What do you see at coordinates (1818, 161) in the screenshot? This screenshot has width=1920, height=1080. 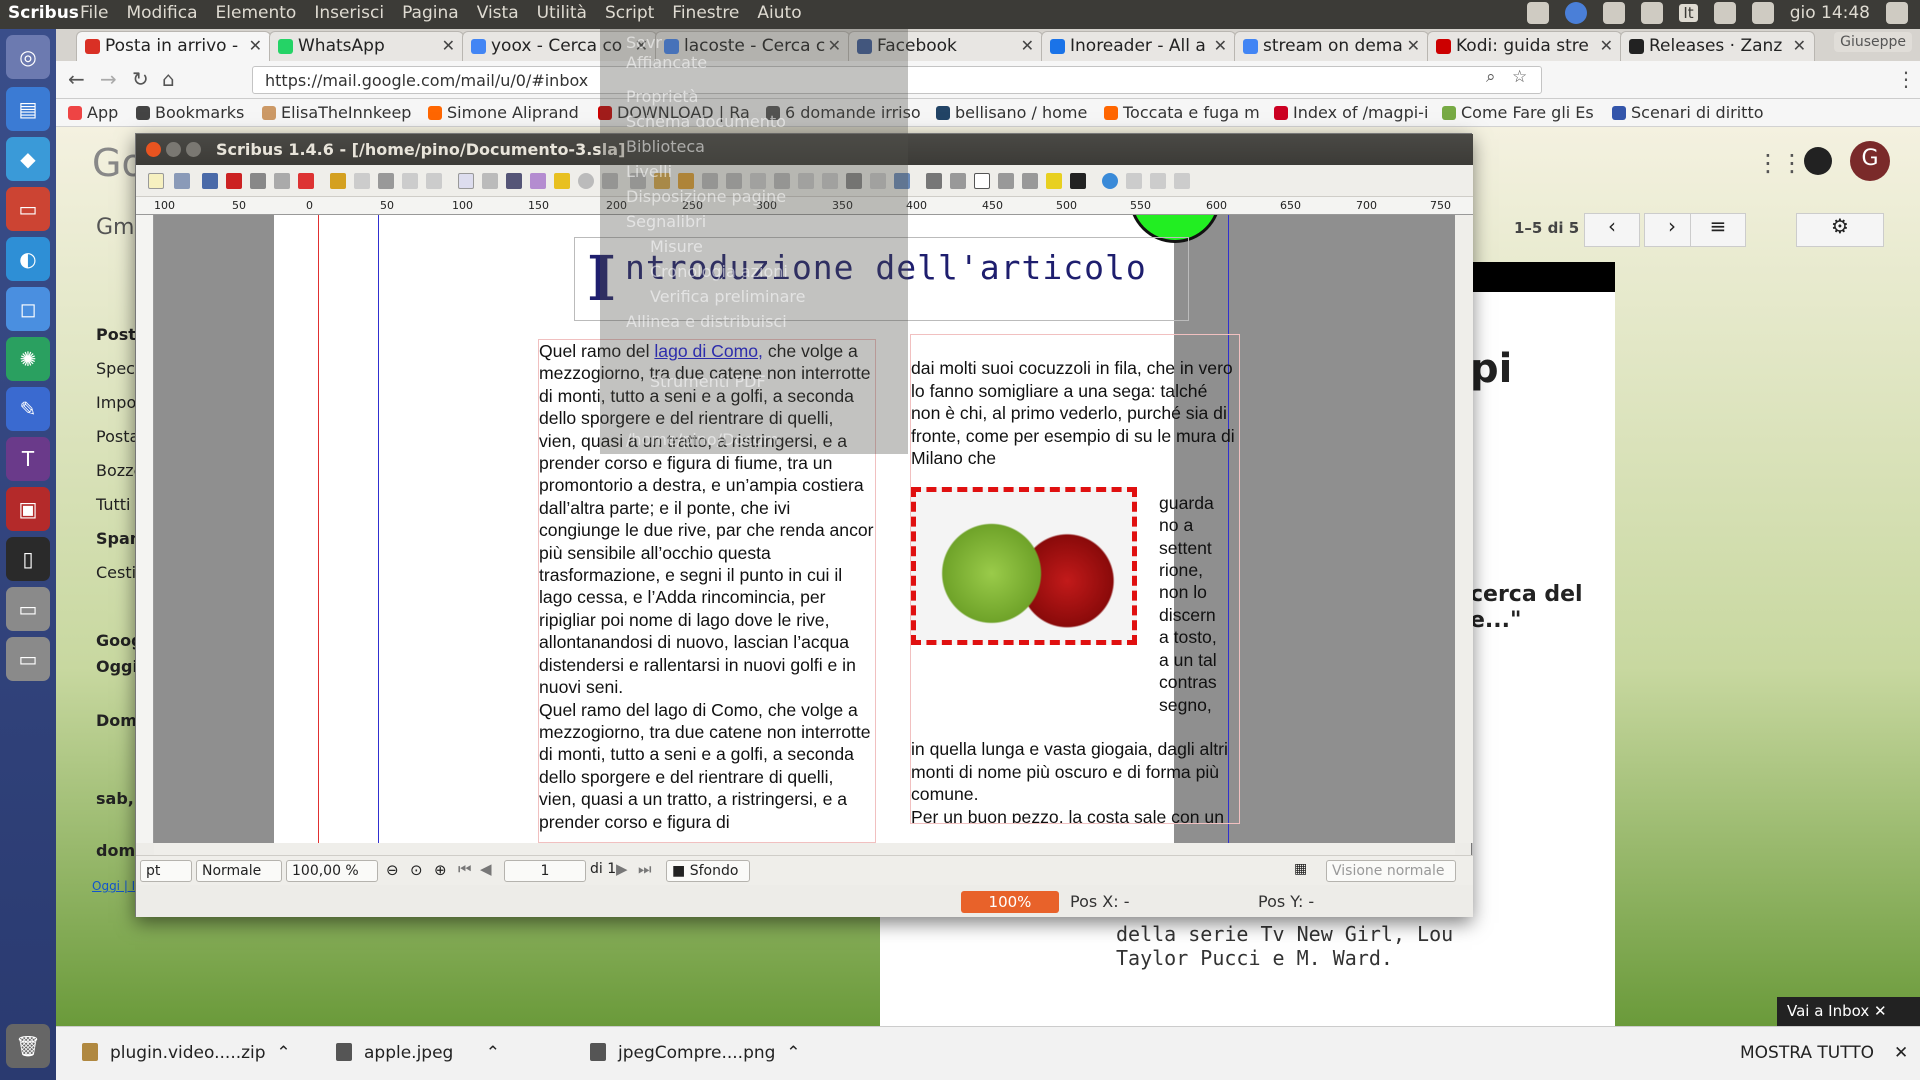 I see `notifications-icon` at bounding box center [1818, 161].